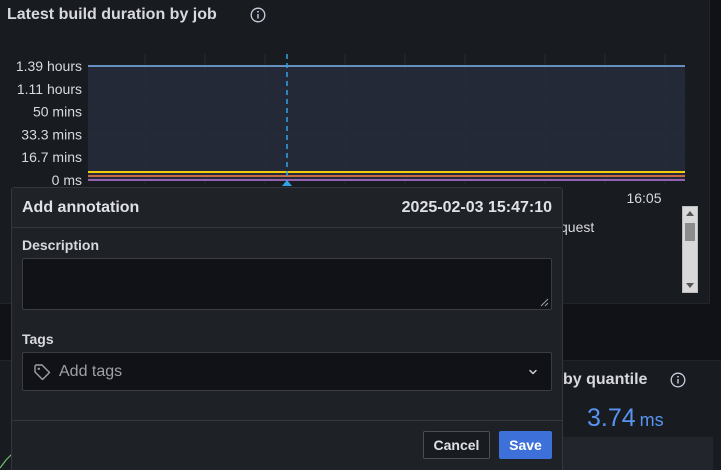 Image resolution: width=721 pixels, height=470 pixels. Describe the element at coordinates (611, 418) in the screenshot. I see `stat-number: 3.74` at that location.